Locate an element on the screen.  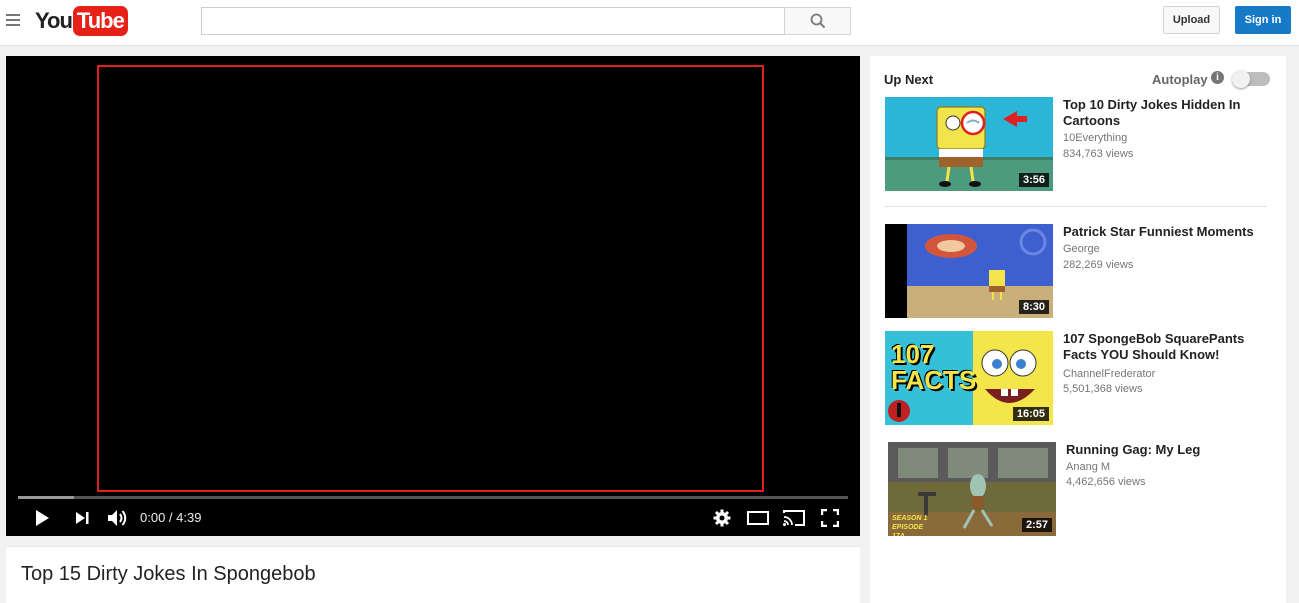
search-input is located at coordinates (493, 21).